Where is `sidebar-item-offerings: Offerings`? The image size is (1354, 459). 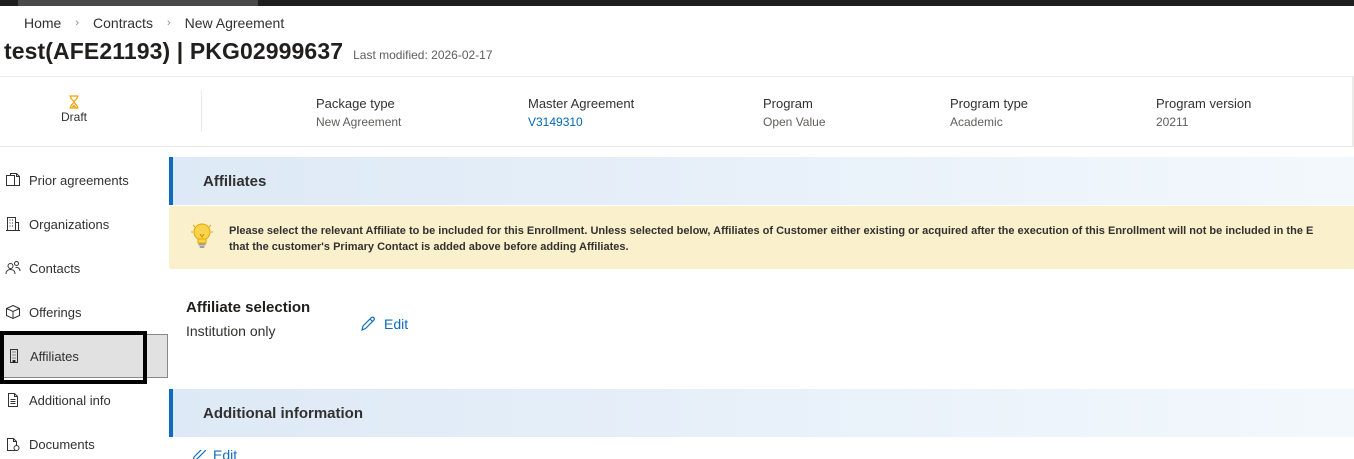
sidebar-item-offerings: Offerings is located at coordinates (84, 312).